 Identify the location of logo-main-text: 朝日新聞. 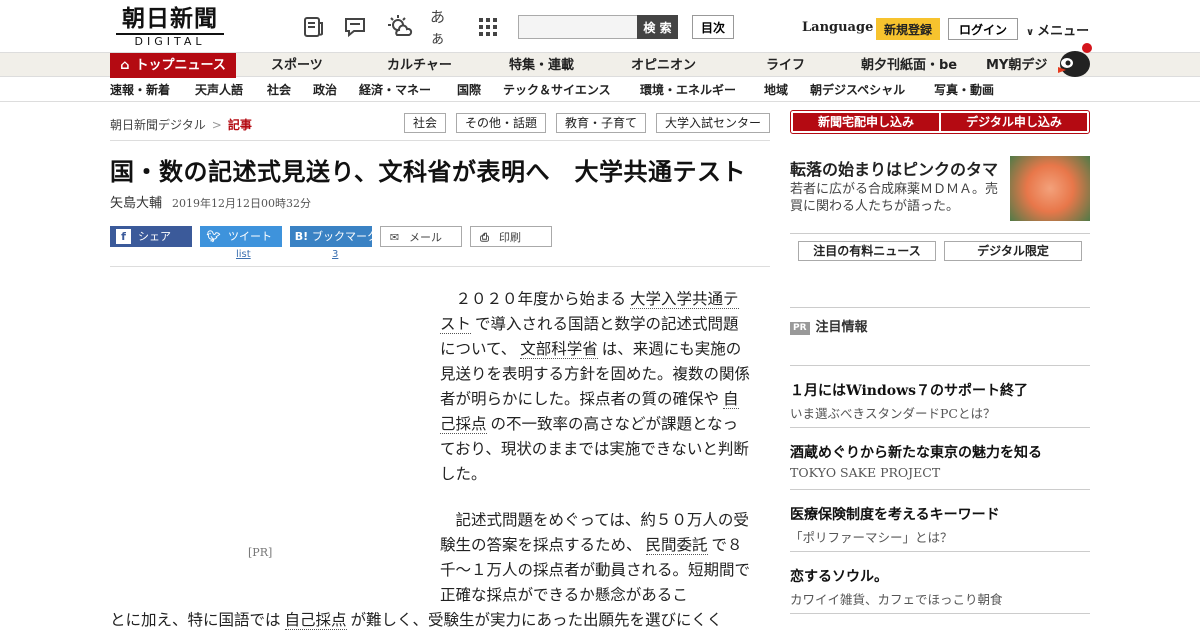
(170, 18).